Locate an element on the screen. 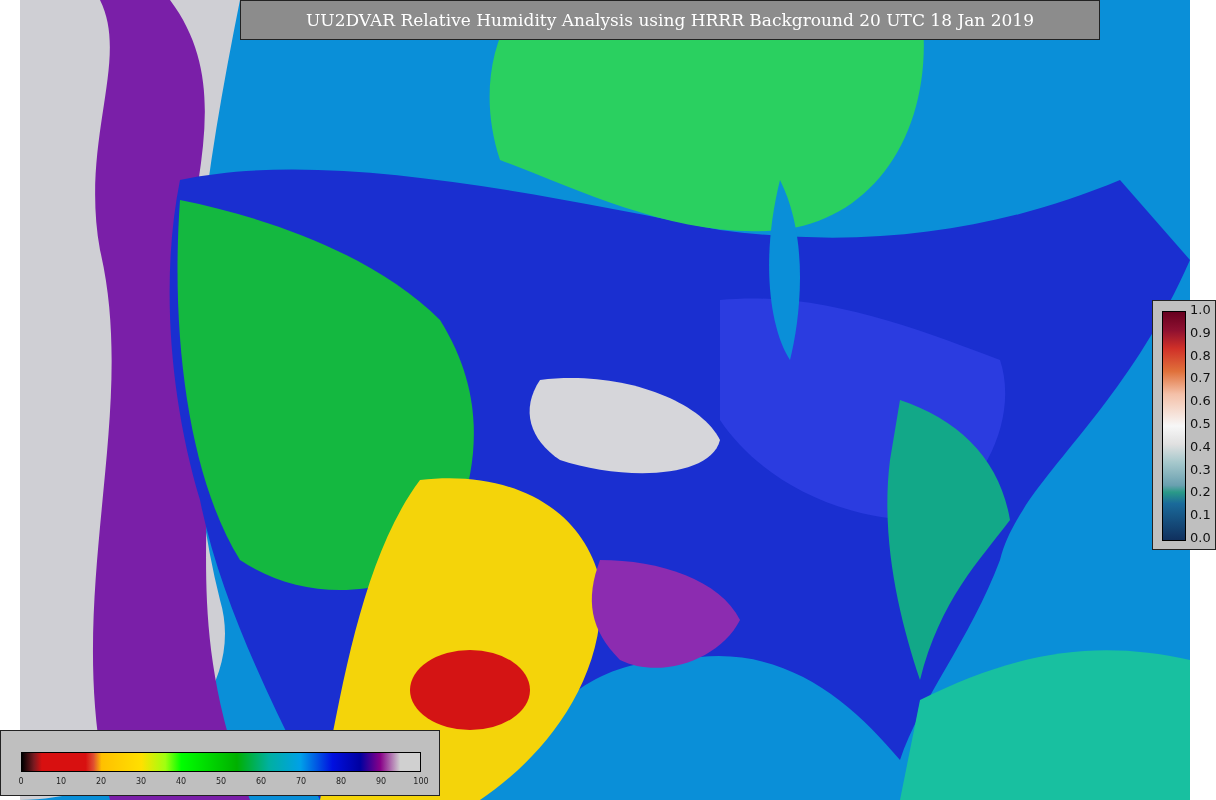 This screenshot has height=800, width=1216. tick-label: 80 is located at coordinates (341, 781).